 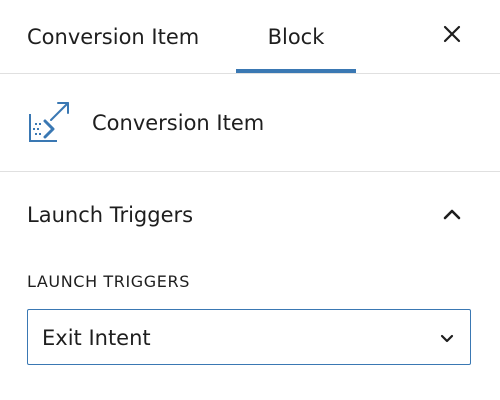 I want to click on launch-triggers-select: Exit Intent, so click(x=249, y=337).